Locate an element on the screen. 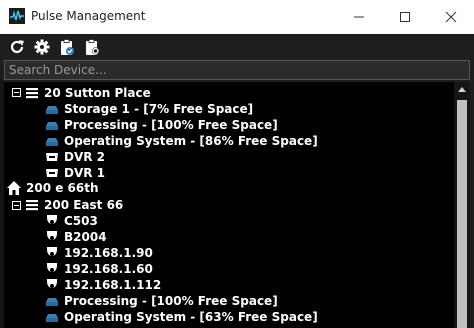 Image resolution: width=474 pixels, height=328 pixels. close-icon is located at coordinates (451, 17).